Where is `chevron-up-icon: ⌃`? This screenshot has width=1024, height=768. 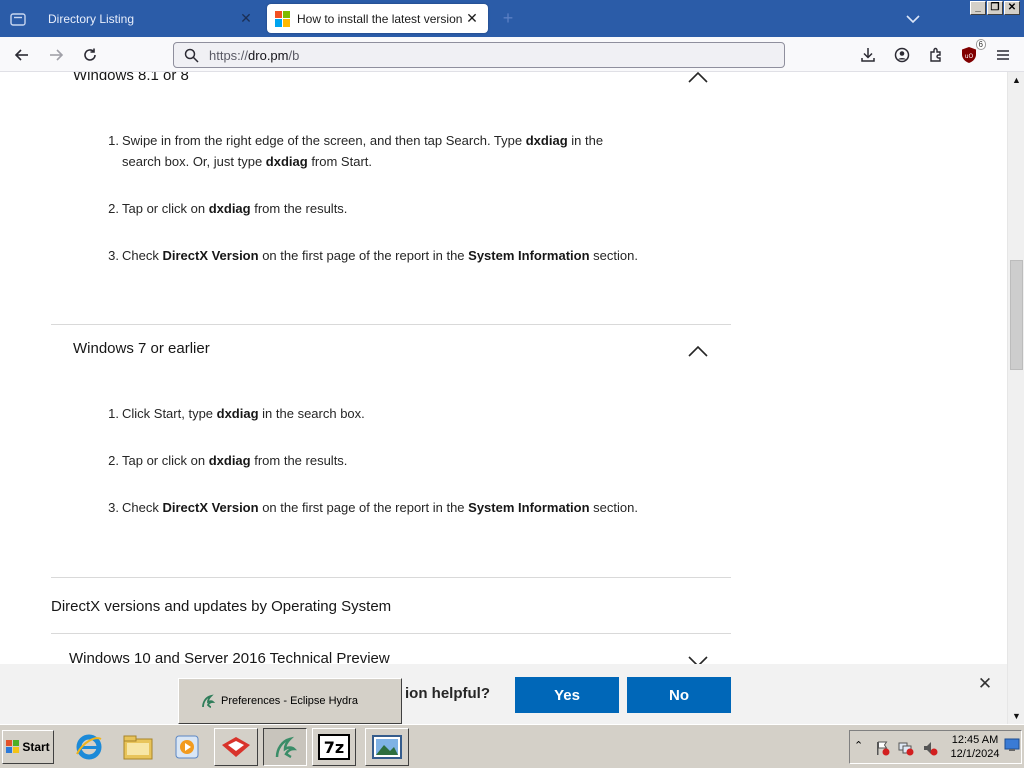 chevron-up-icon: ⌃ is located at coordinates (862, 747).